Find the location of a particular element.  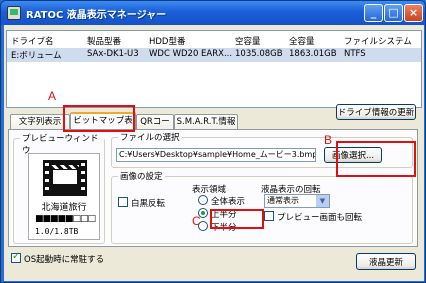

invert-checkbox is located at coordinates (123, 202).